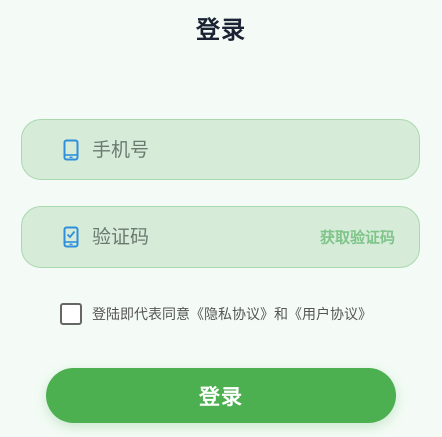  What do you see at coordinates (221, 395) in the screenshot?
I see `login-button: 登录` at bounding box center [221, 395].